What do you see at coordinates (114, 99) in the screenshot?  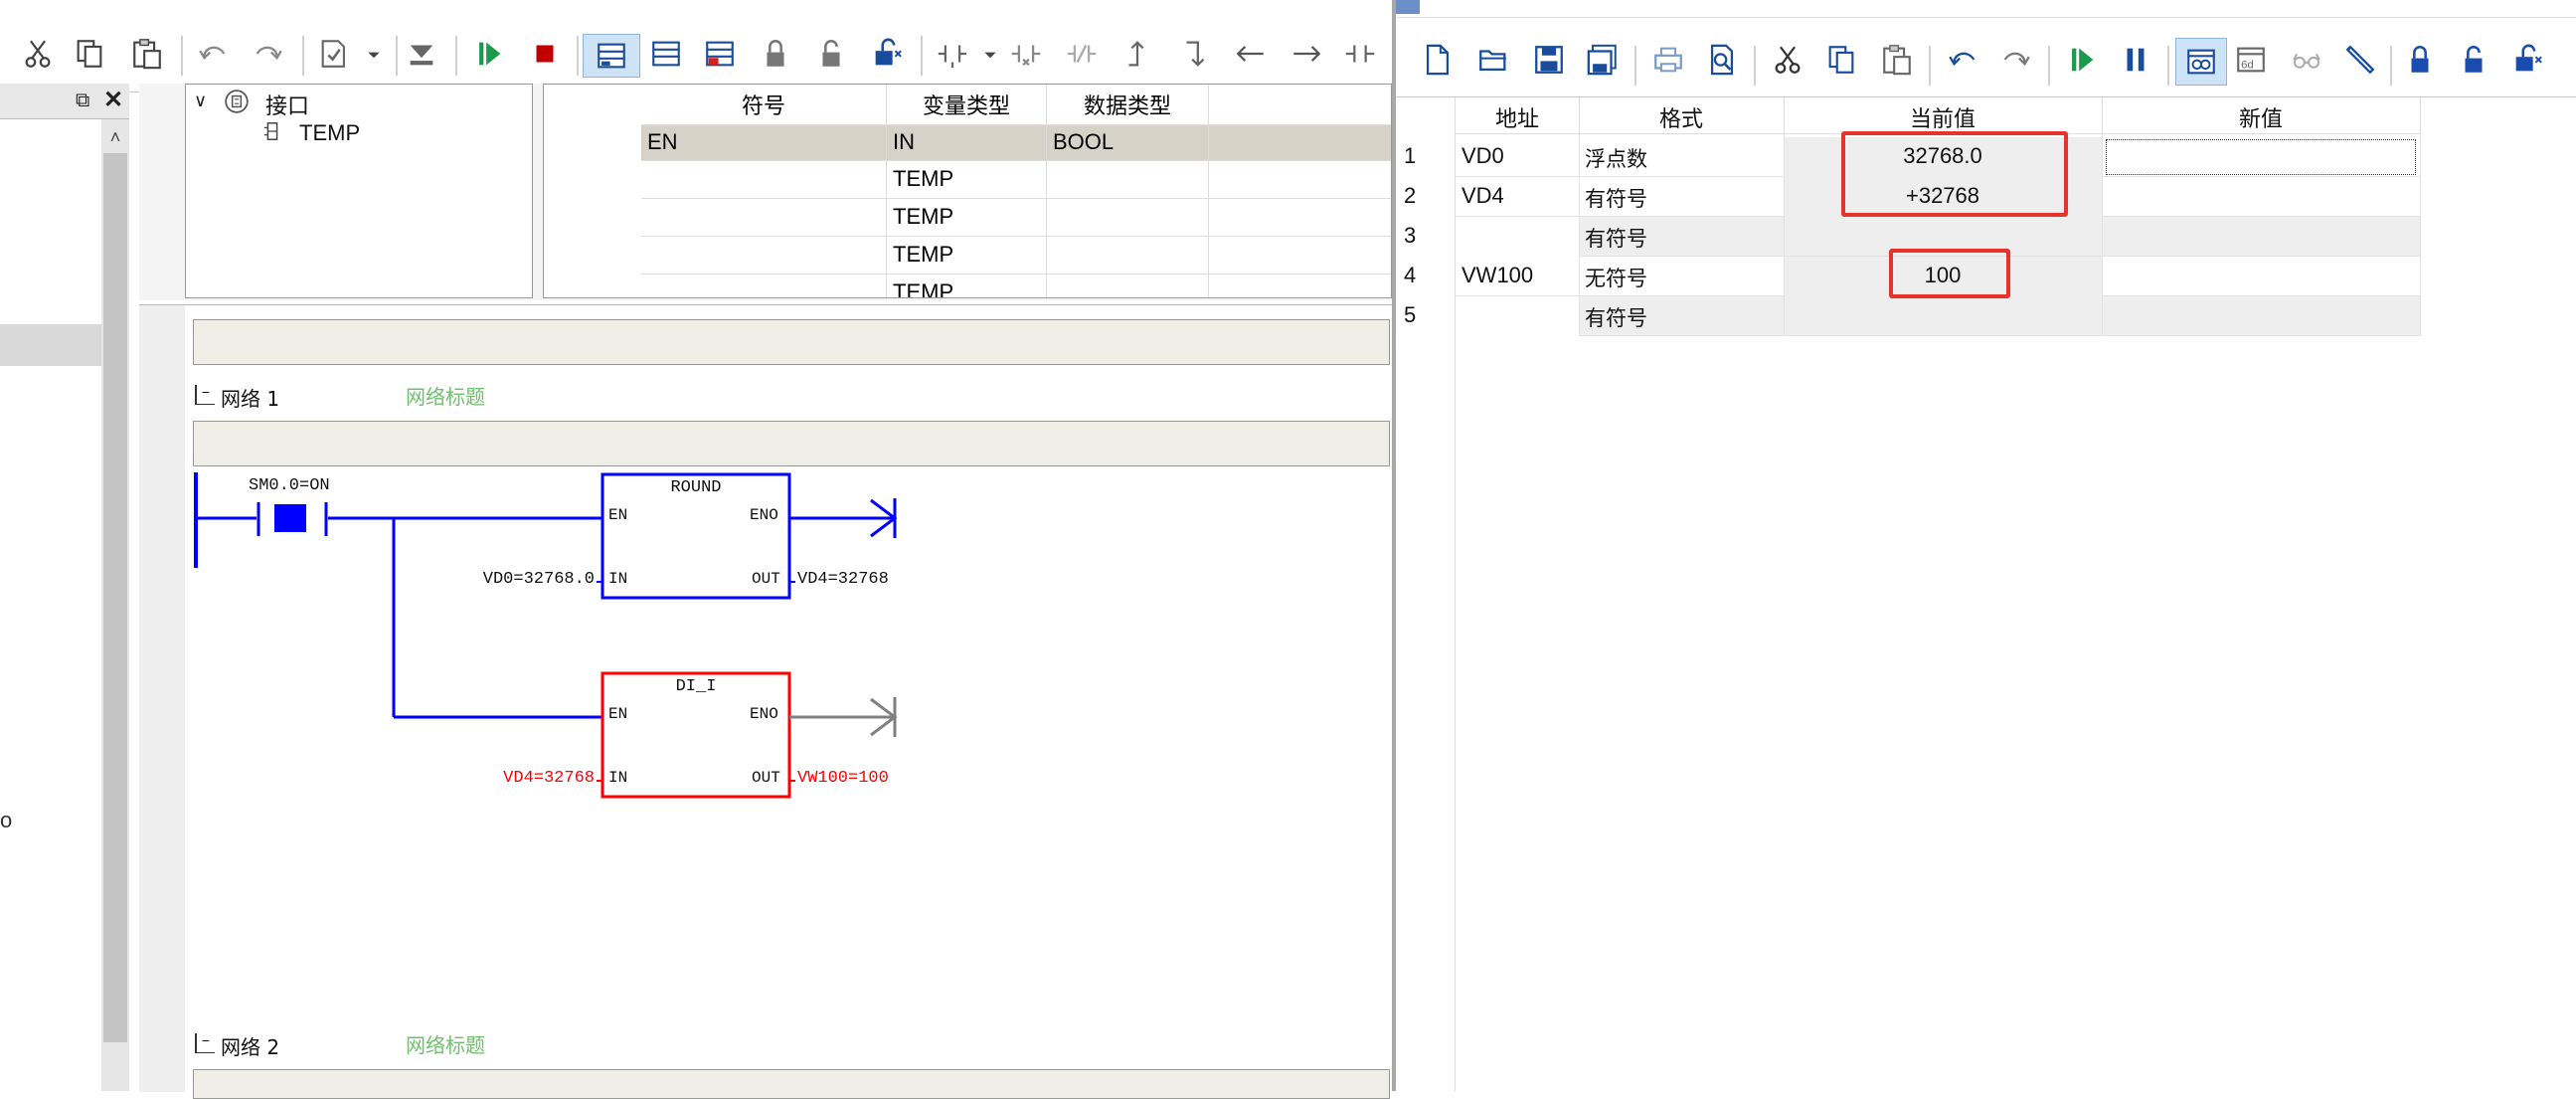 I see `close-icon: ✕` at bounding box center [114, 99].